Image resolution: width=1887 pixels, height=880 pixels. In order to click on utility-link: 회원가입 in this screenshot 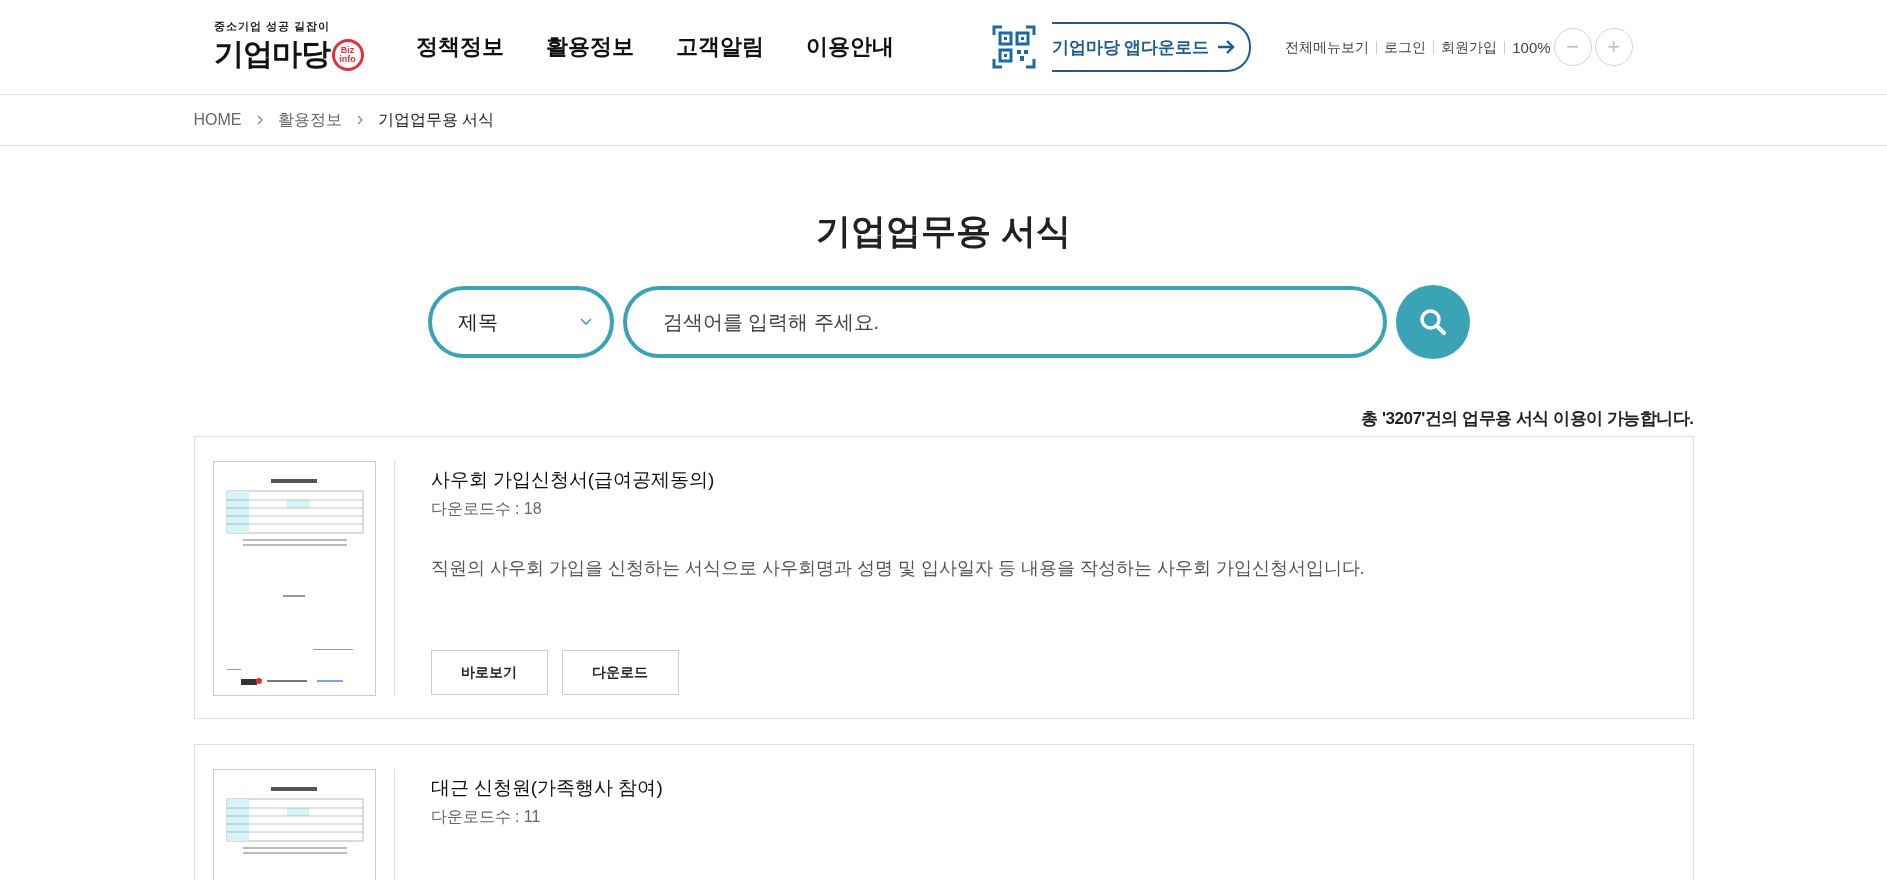, I will do `click(1469, 47)`.